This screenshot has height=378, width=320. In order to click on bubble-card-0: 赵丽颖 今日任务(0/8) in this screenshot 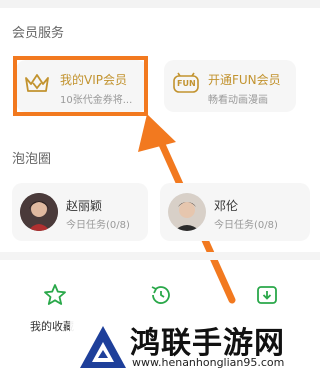, I will do `click(80, 212)`.